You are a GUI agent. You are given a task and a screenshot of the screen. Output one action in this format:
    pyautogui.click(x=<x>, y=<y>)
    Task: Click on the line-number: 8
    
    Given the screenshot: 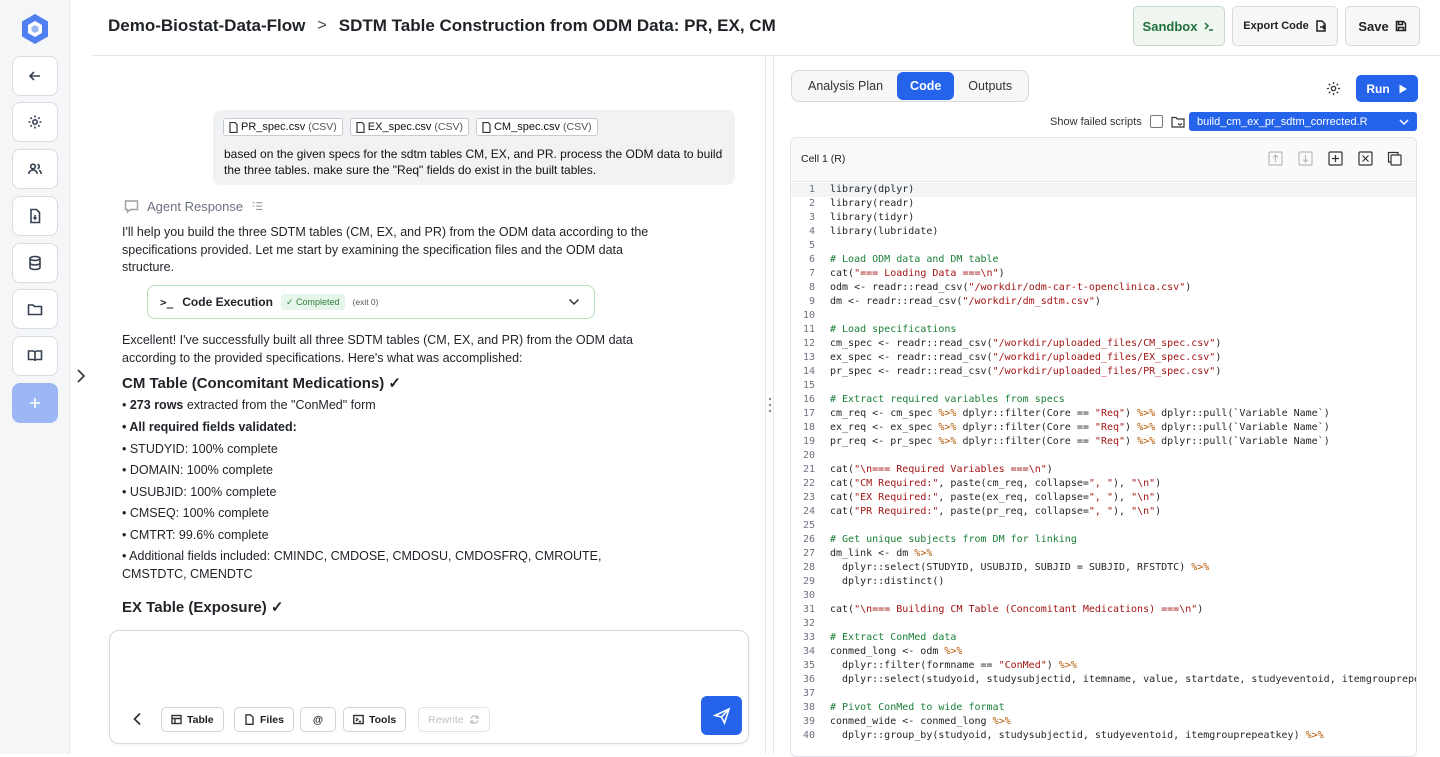 What is the action you would take?
    pyautogui.click(x=811, y=287)
    